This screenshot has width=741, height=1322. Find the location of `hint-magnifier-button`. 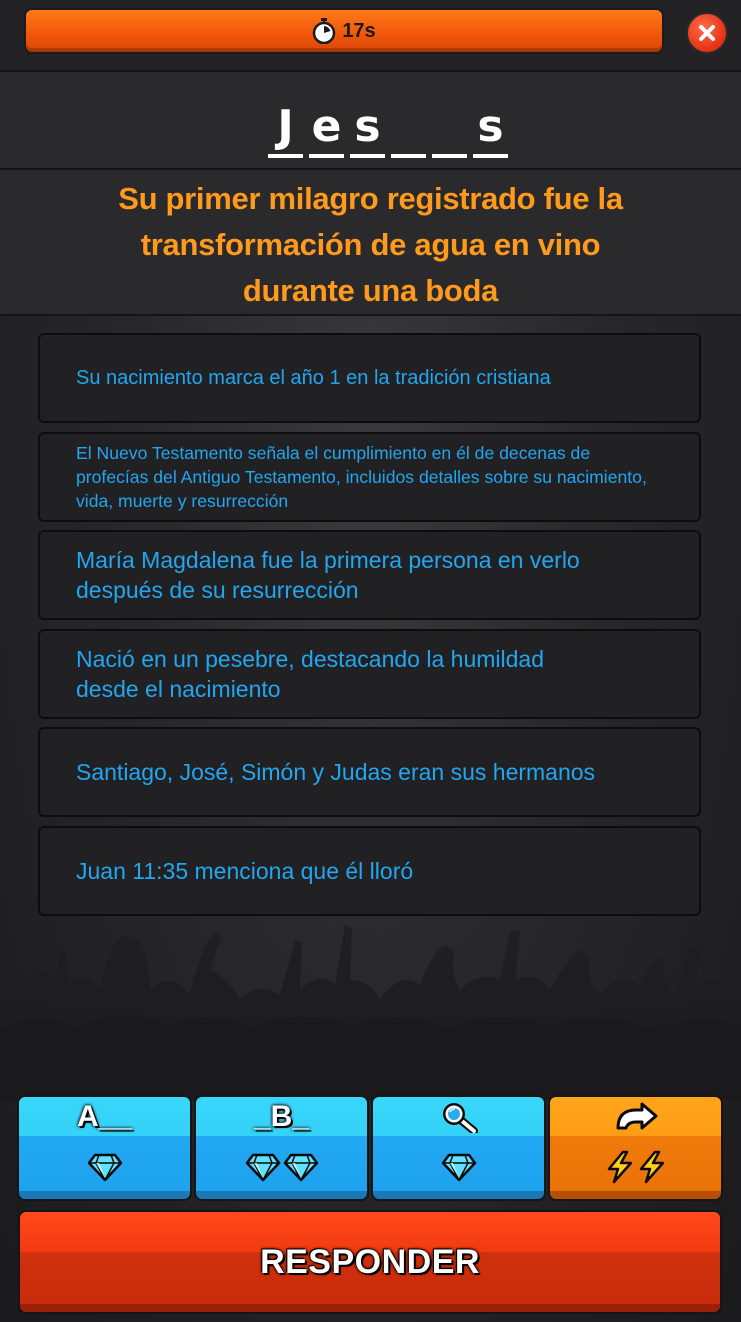

hint-magnifier-button is located at coordinates (458, 1148).